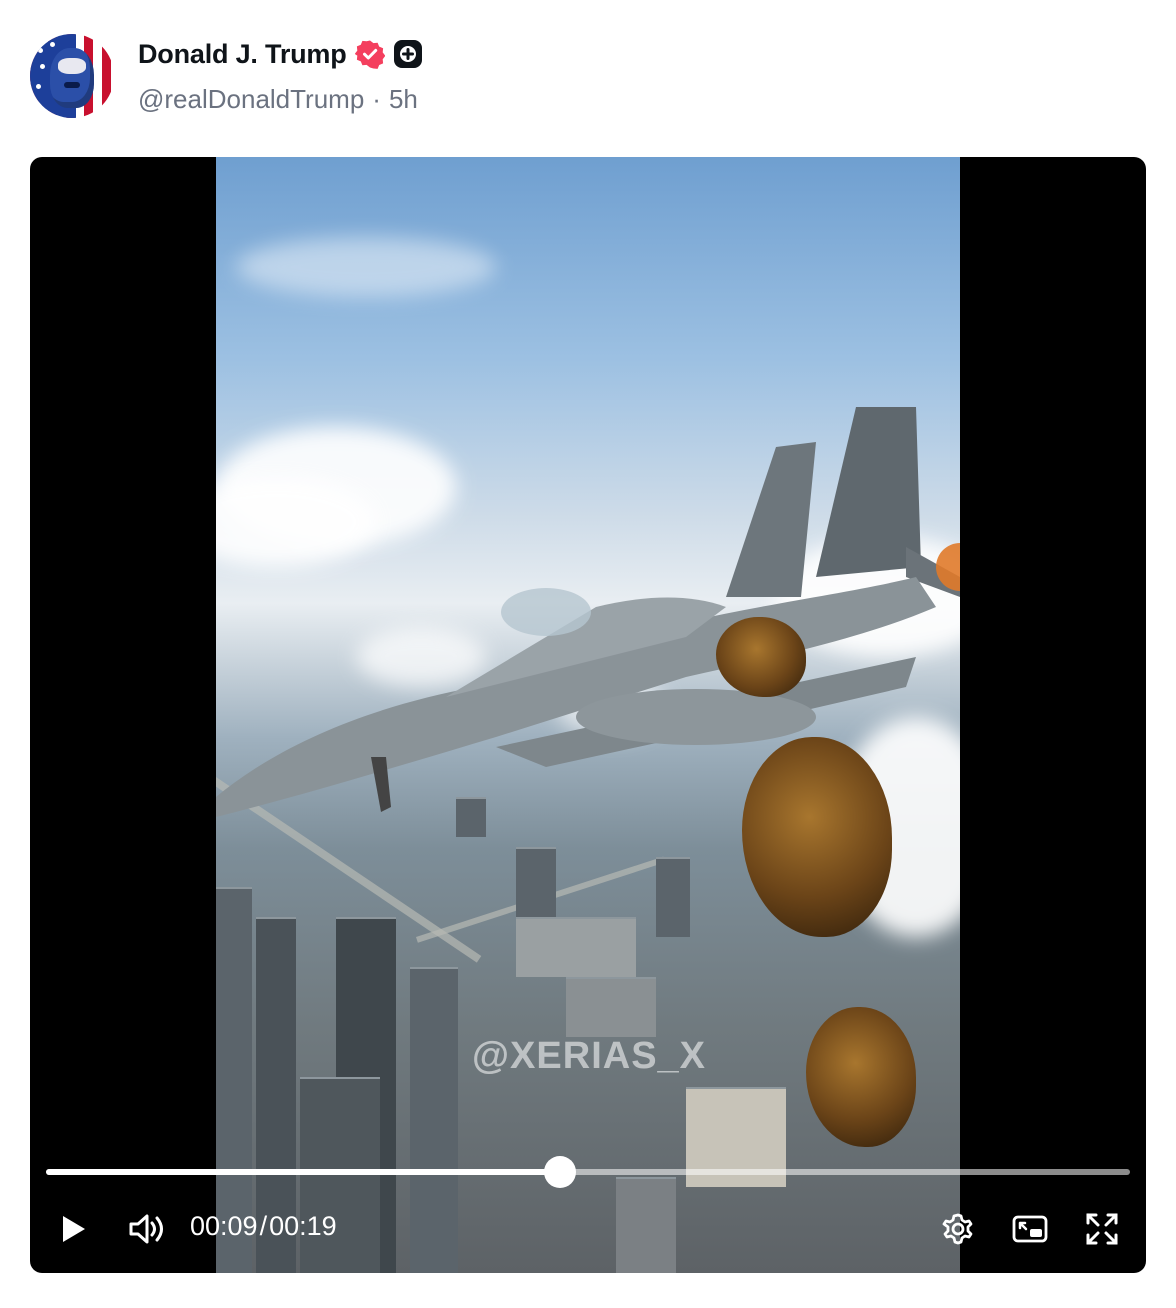  I want to click on plus-badge-icon, so click(408, 54).